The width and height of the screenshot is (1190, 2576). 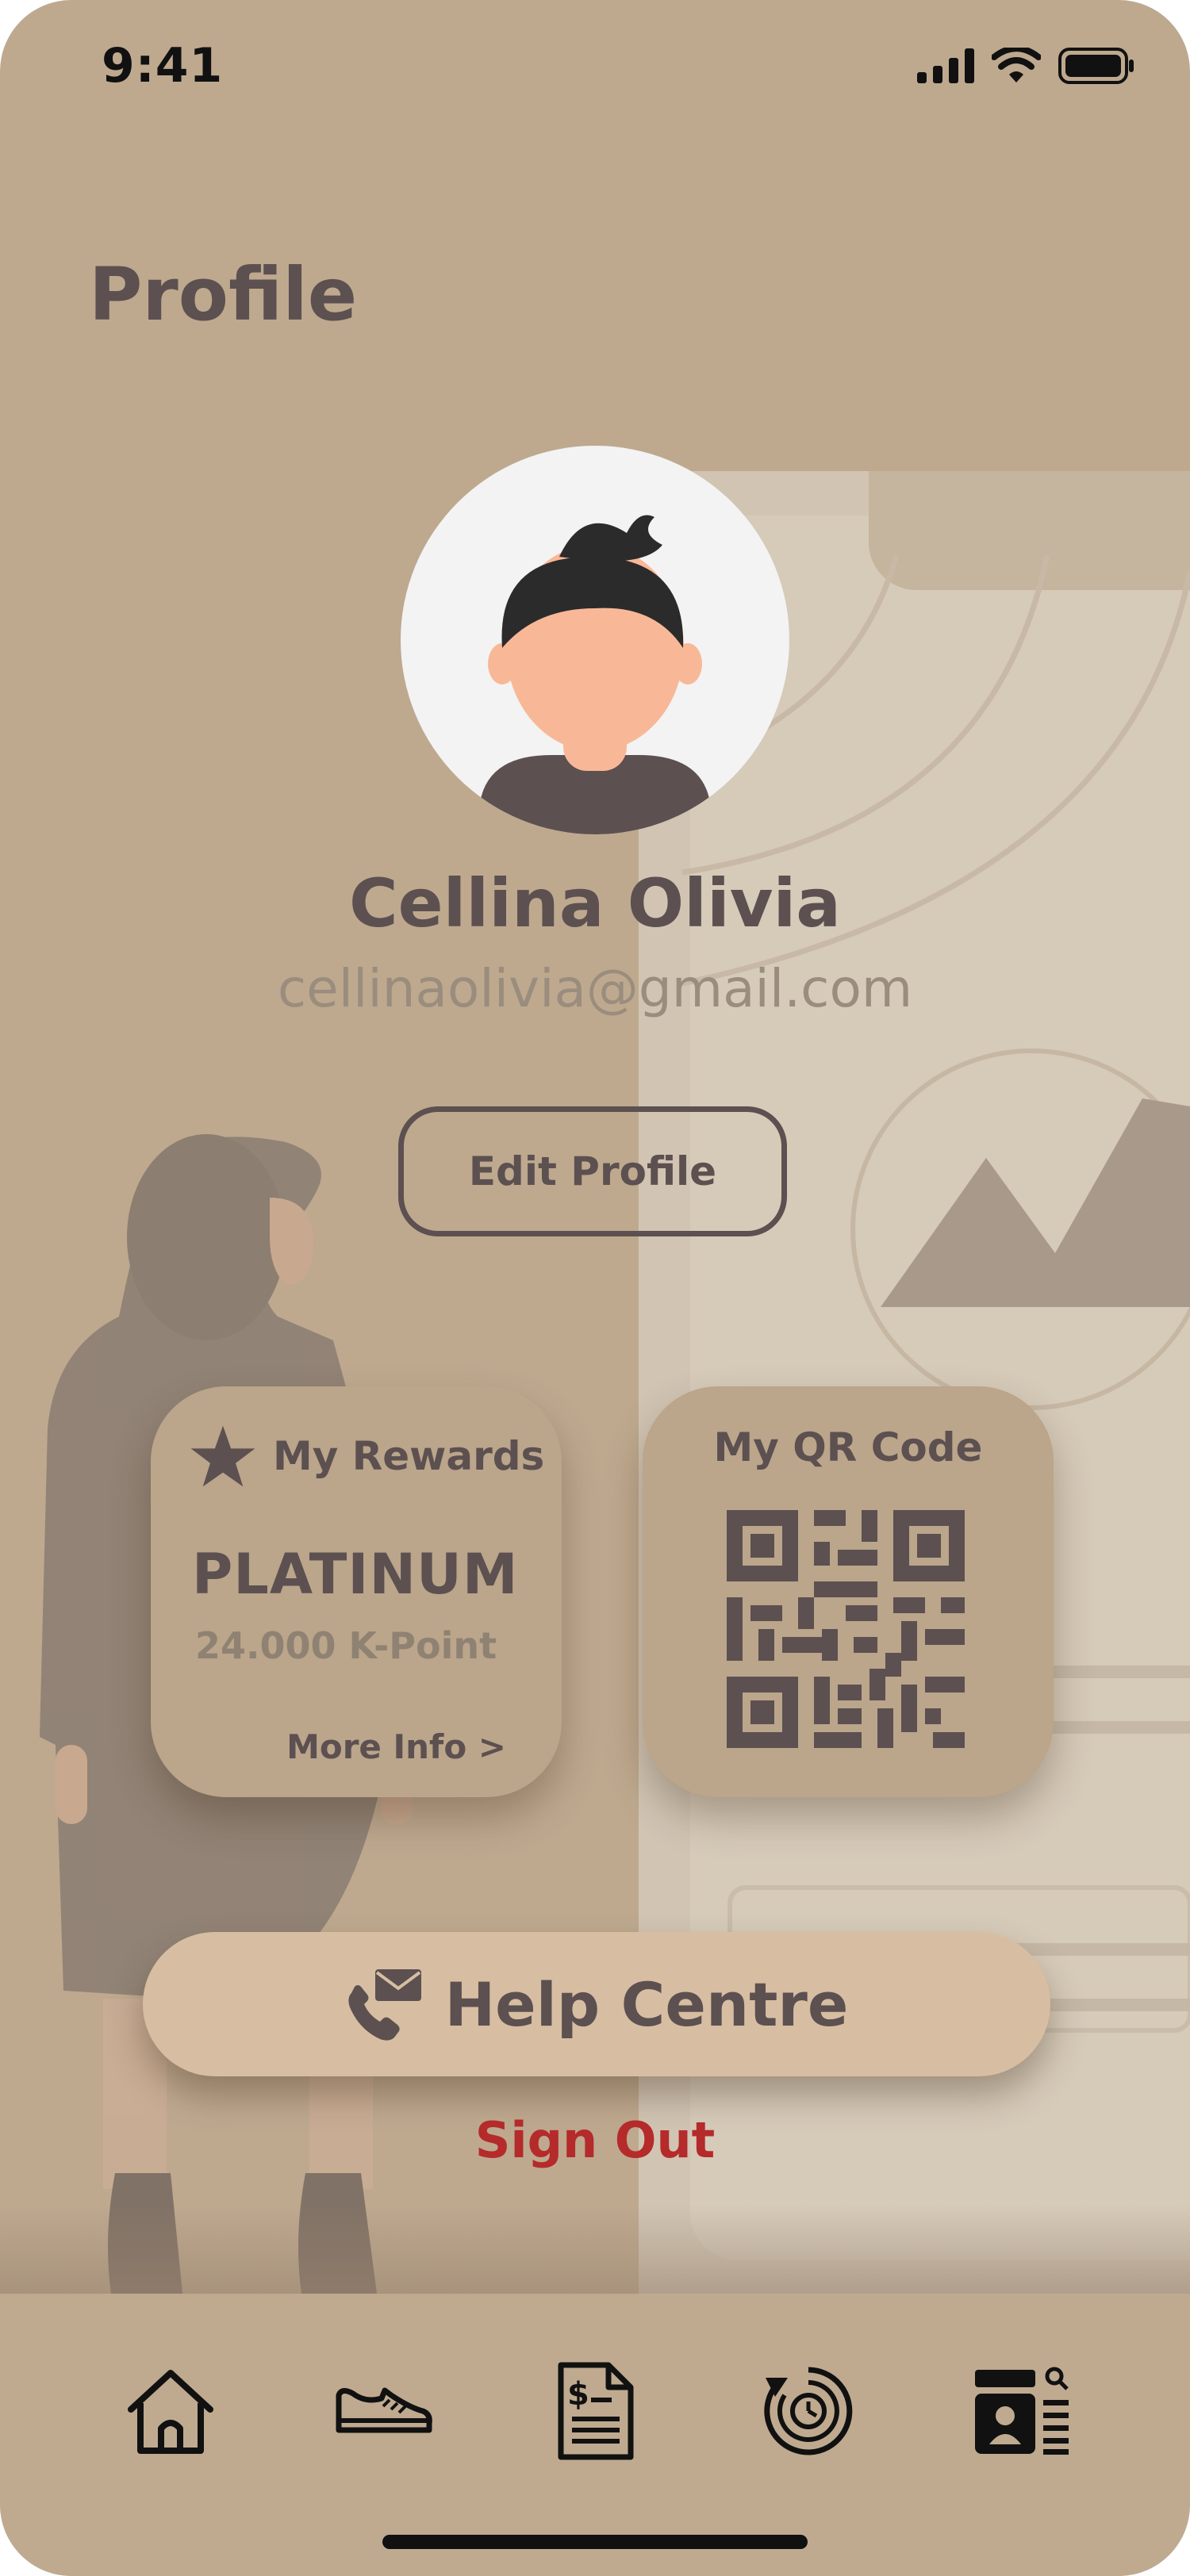 I want to click on history-icon, so click(x=808, y=2411).